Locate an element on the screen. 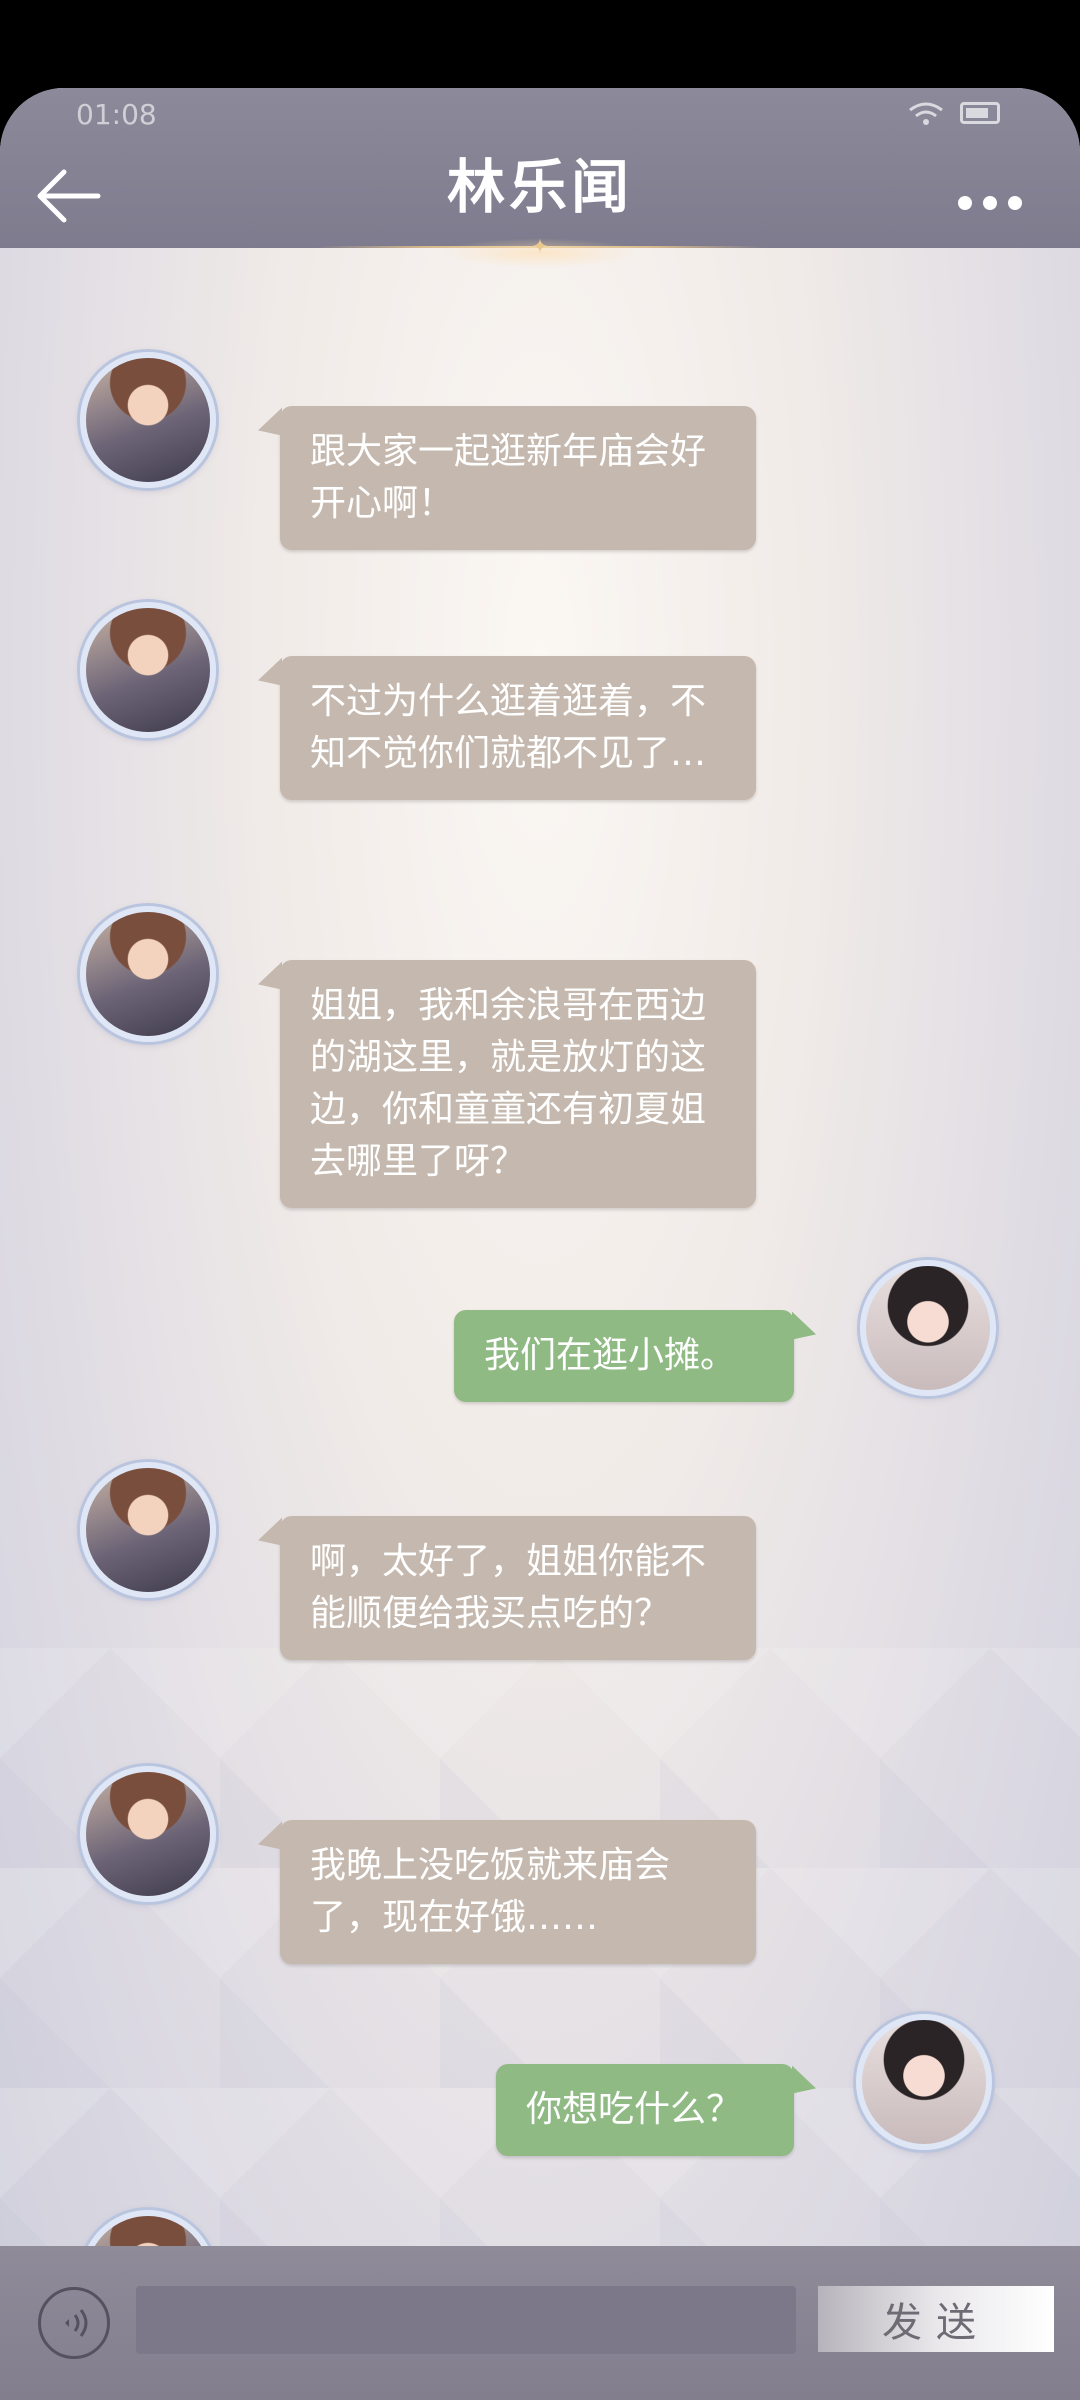 This screenshot has width=1080, height=2400. message-bubble-incoming: 姐姐，我和余浪哥在西边的湖这里，就是放灯的这边，你和童童还有初夏姐去哪里了呀？ is located at coordinates (518, 1084).